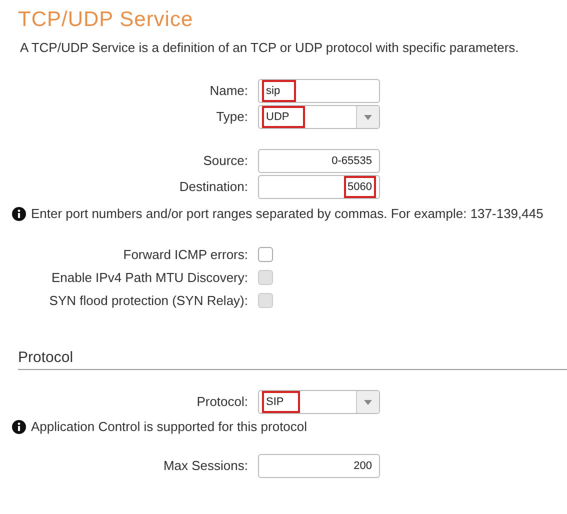 The width and height of the screenshot is (567, 514). Describe the element at coordinates (270, 48) in the screenshot. I see `description-text: A TCP/UDP Service is a definition of an TCP or UDP protocol with specific parameters.` at that location.